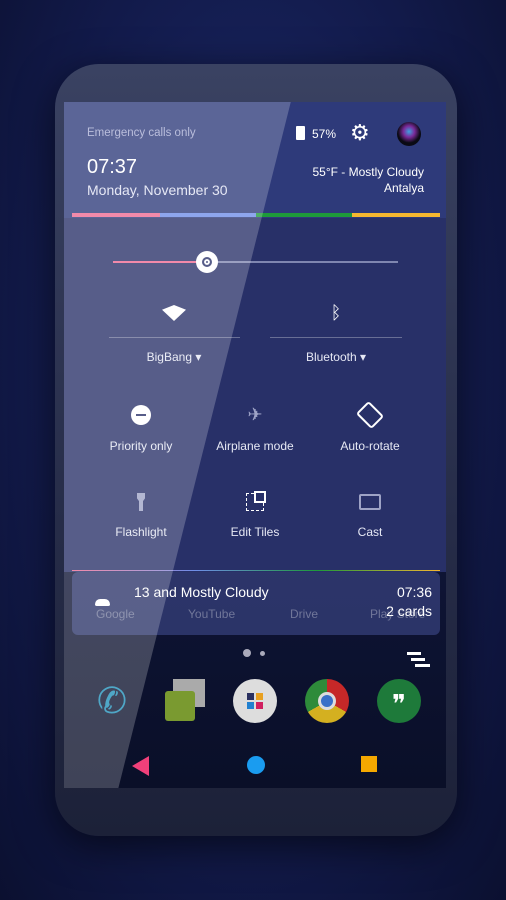  I want to click on weather-location: Antalya, so click(403, 188).